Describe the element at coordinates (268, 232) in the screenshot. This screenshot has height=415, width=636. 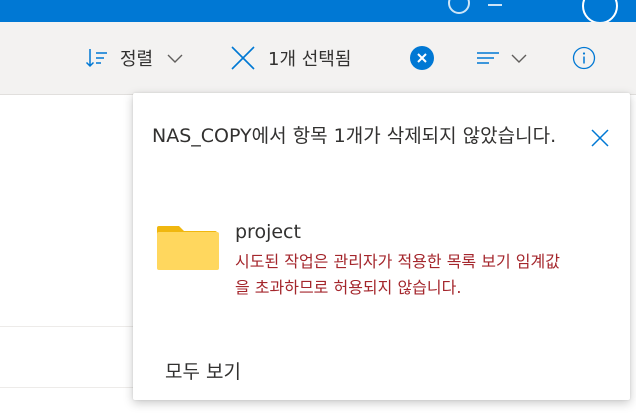
I see `failed-item-name: project` at that location.